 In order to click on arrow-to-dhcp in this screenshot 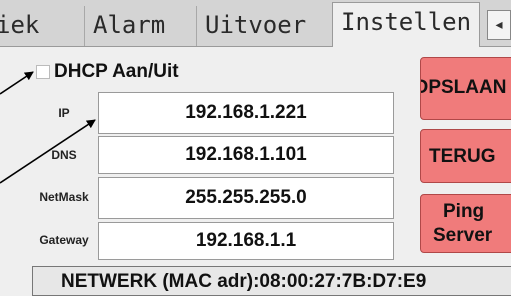, I will do `click(17, 83)`.